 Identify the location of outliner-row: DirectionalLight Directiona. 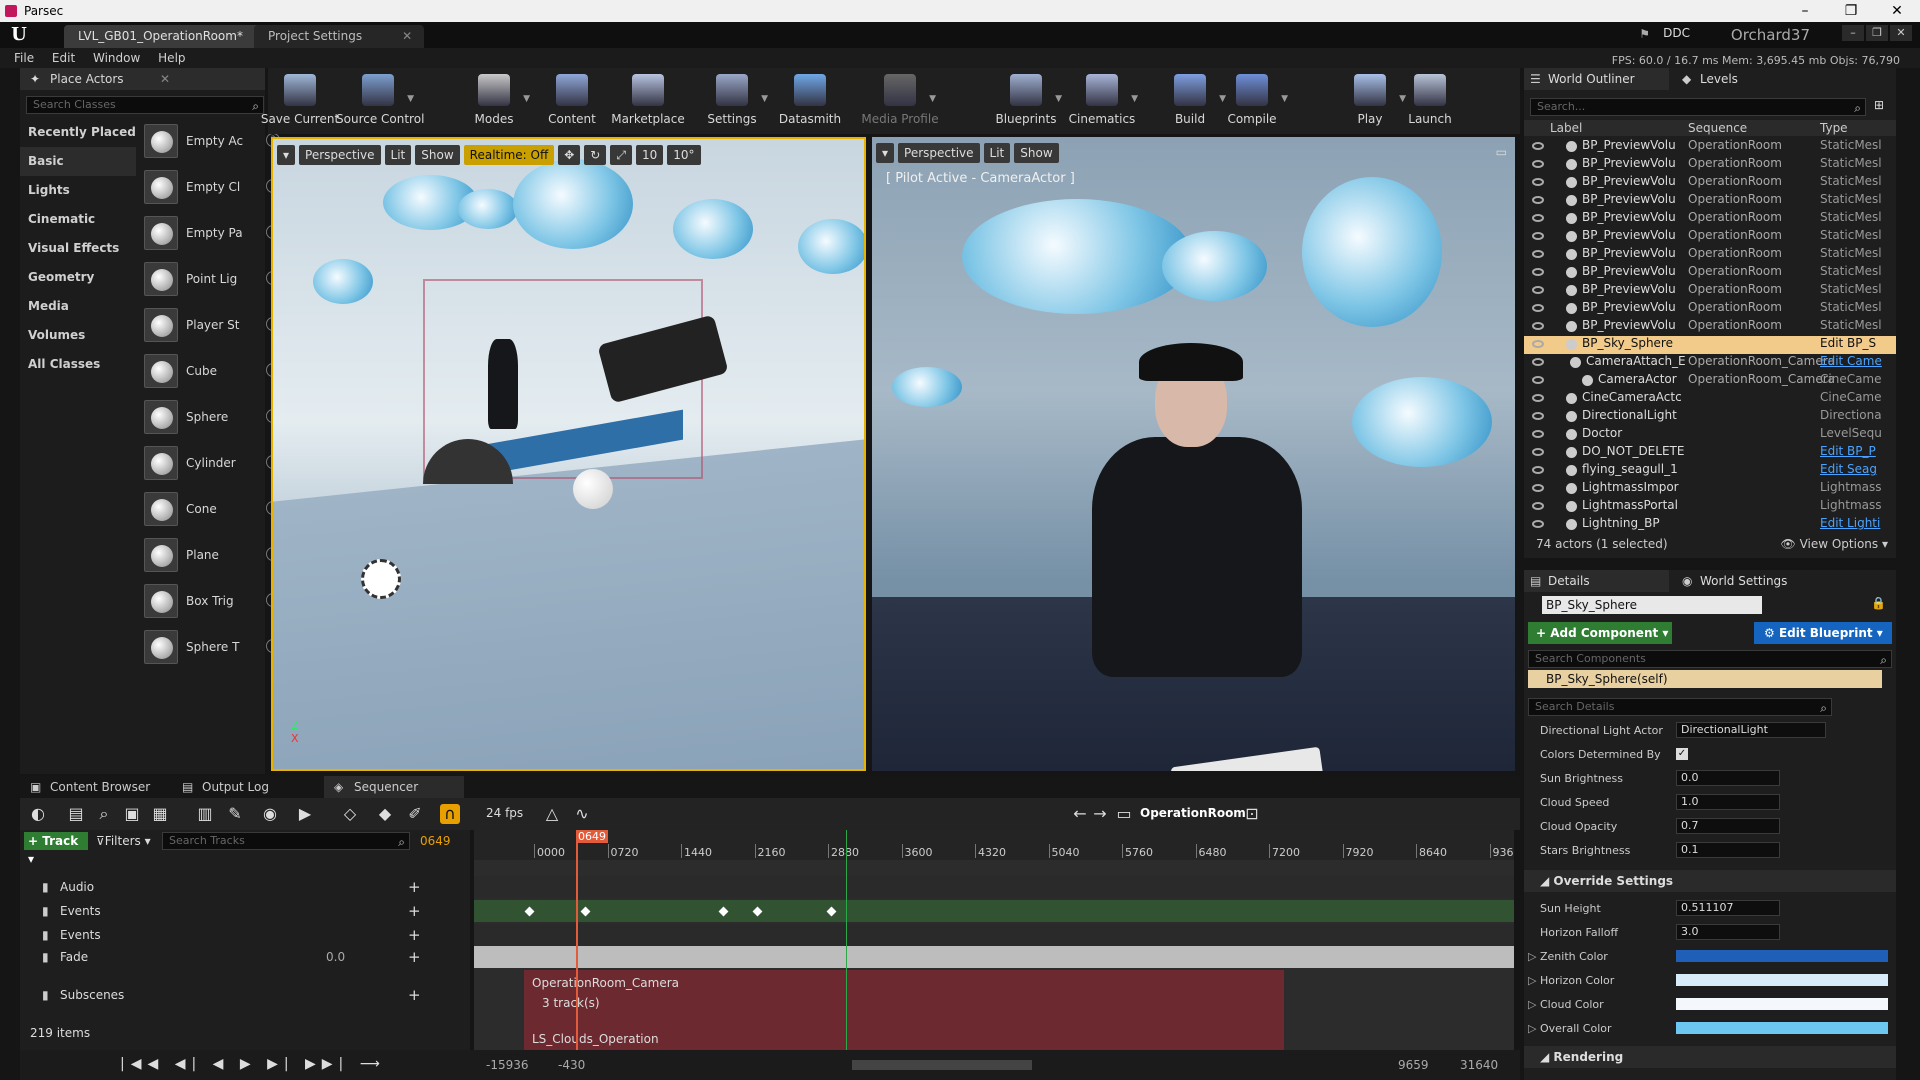
(1710, 417).